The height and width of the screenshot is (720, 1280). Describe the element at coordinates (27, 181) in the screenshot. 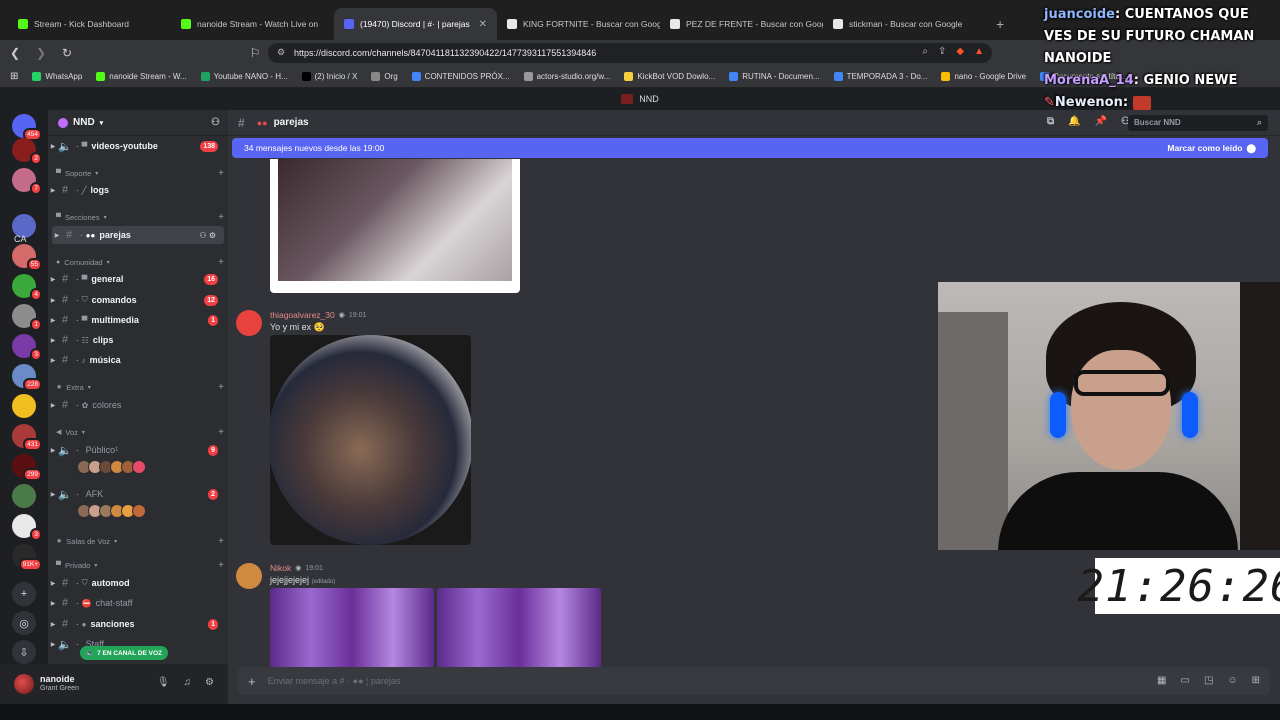

I see `server-icon: 7` at that location.